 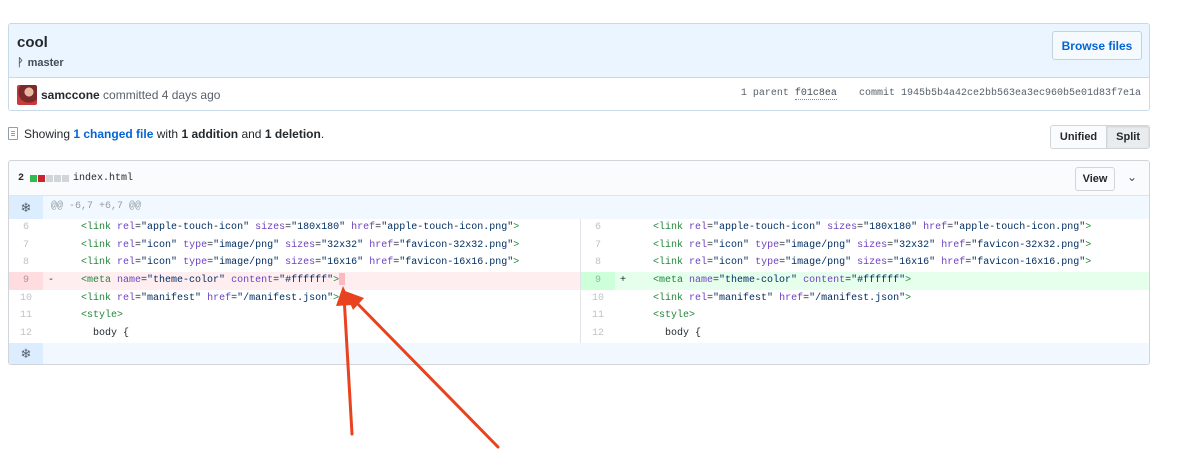 I want to click on git-branch-icon: ᚹ, so click(x=20, y=63).